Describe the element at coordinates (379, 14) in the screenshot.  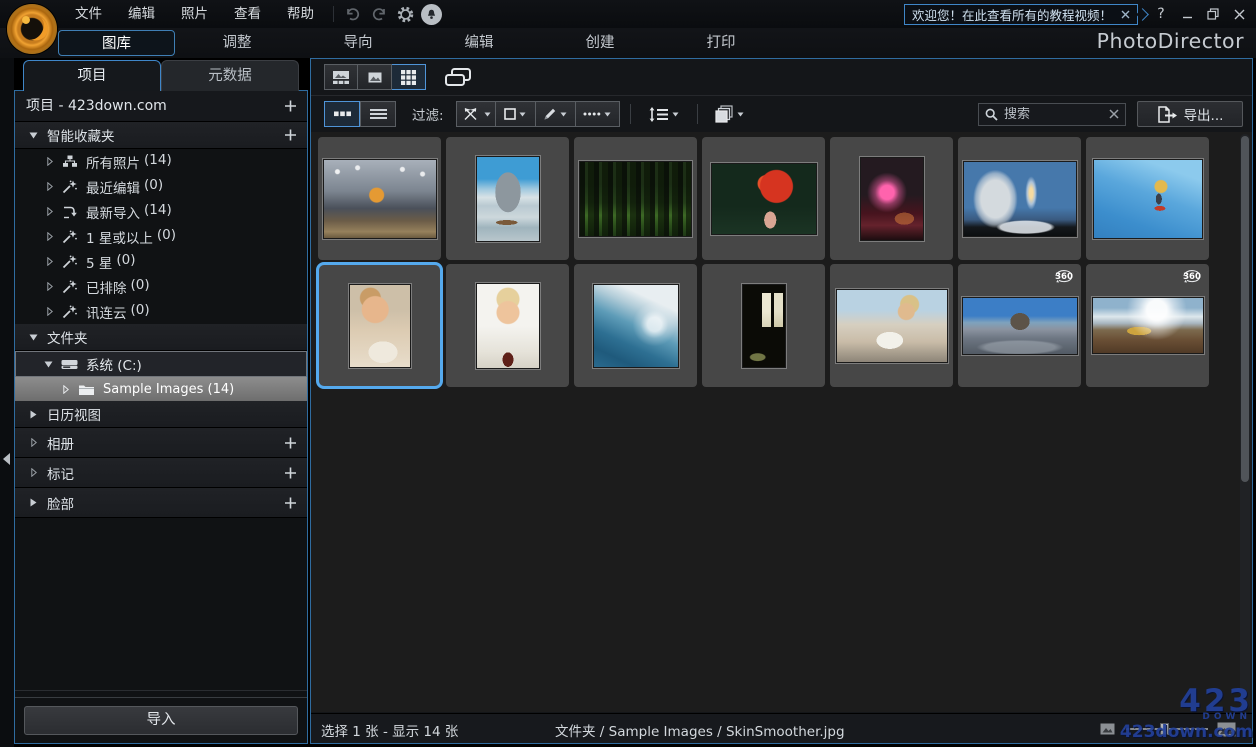
I see `redo-button` at that location.